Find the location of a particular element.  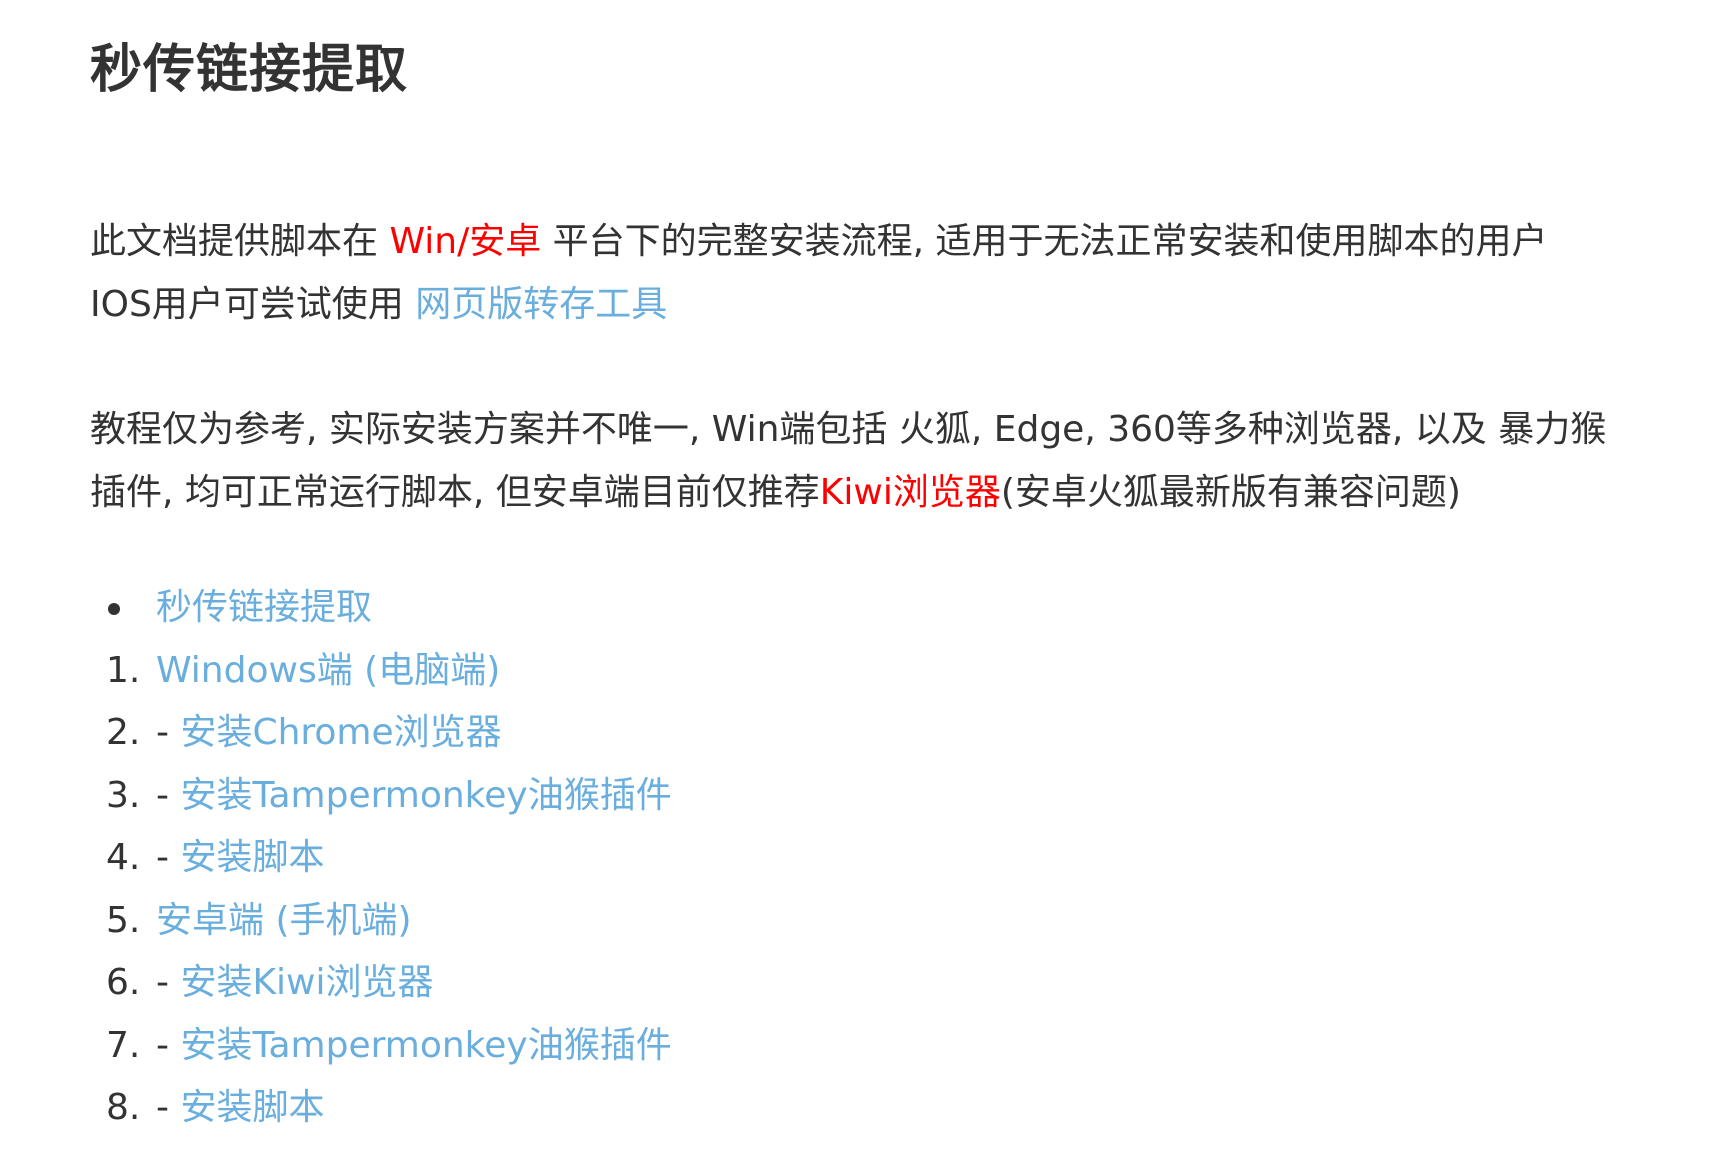

platform-highlight: Win/安卓 is located at coordinates (465, 241).